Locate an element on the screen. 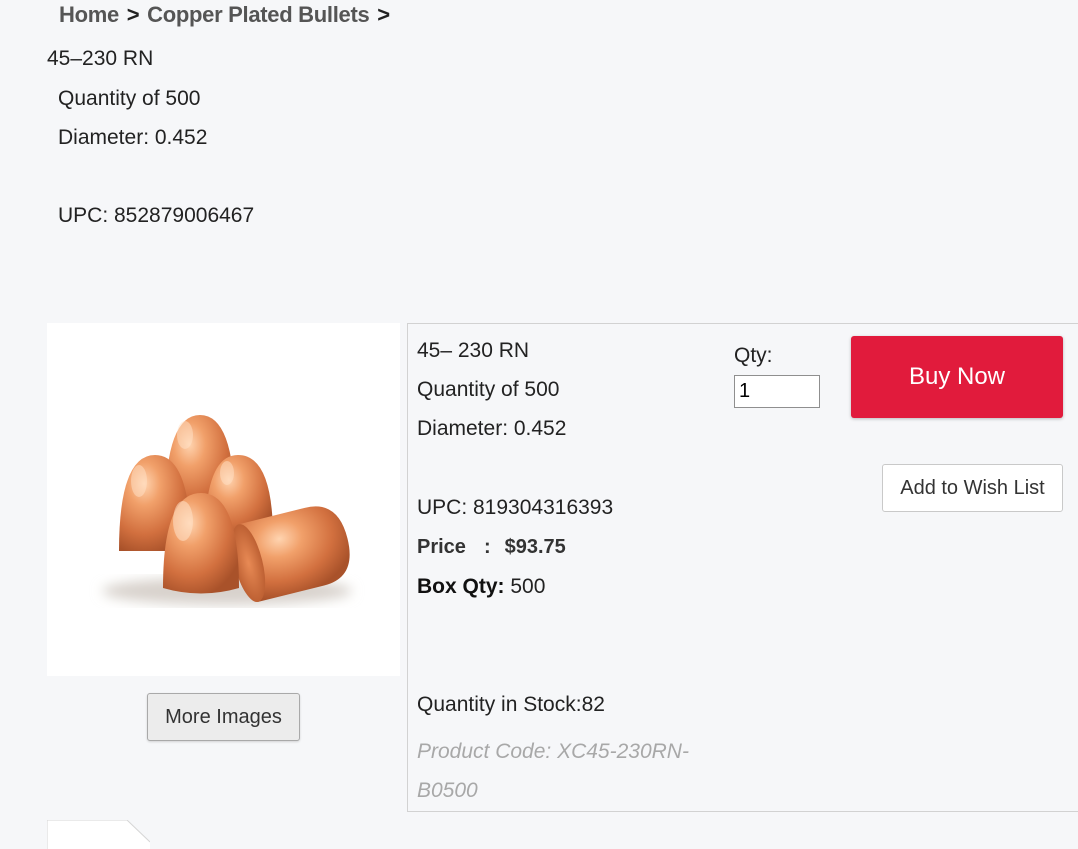 This screenshot has height=849, width=1078. copper-bullets-photo is located at coordinates (227, 510).